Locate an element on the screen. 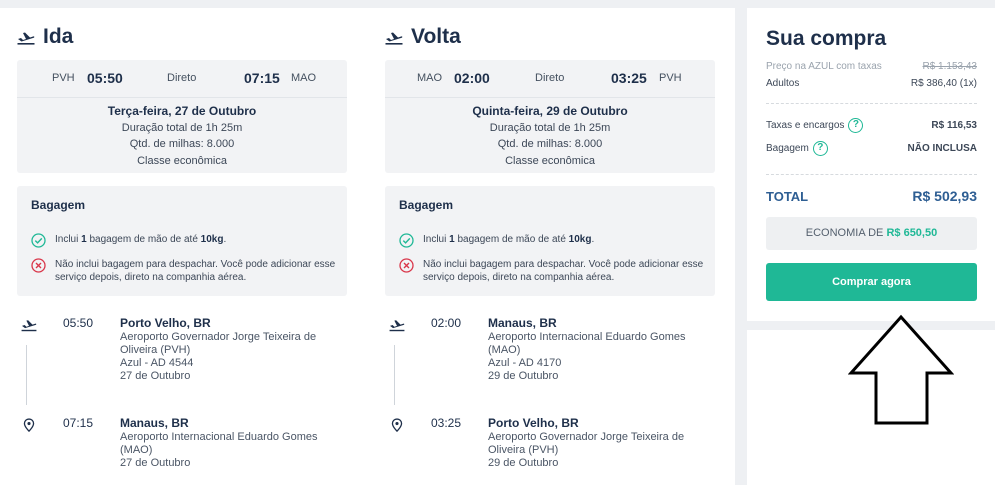 The image size is (995, 485). leg-time: 05:50 is located at coordinates (78, 323).